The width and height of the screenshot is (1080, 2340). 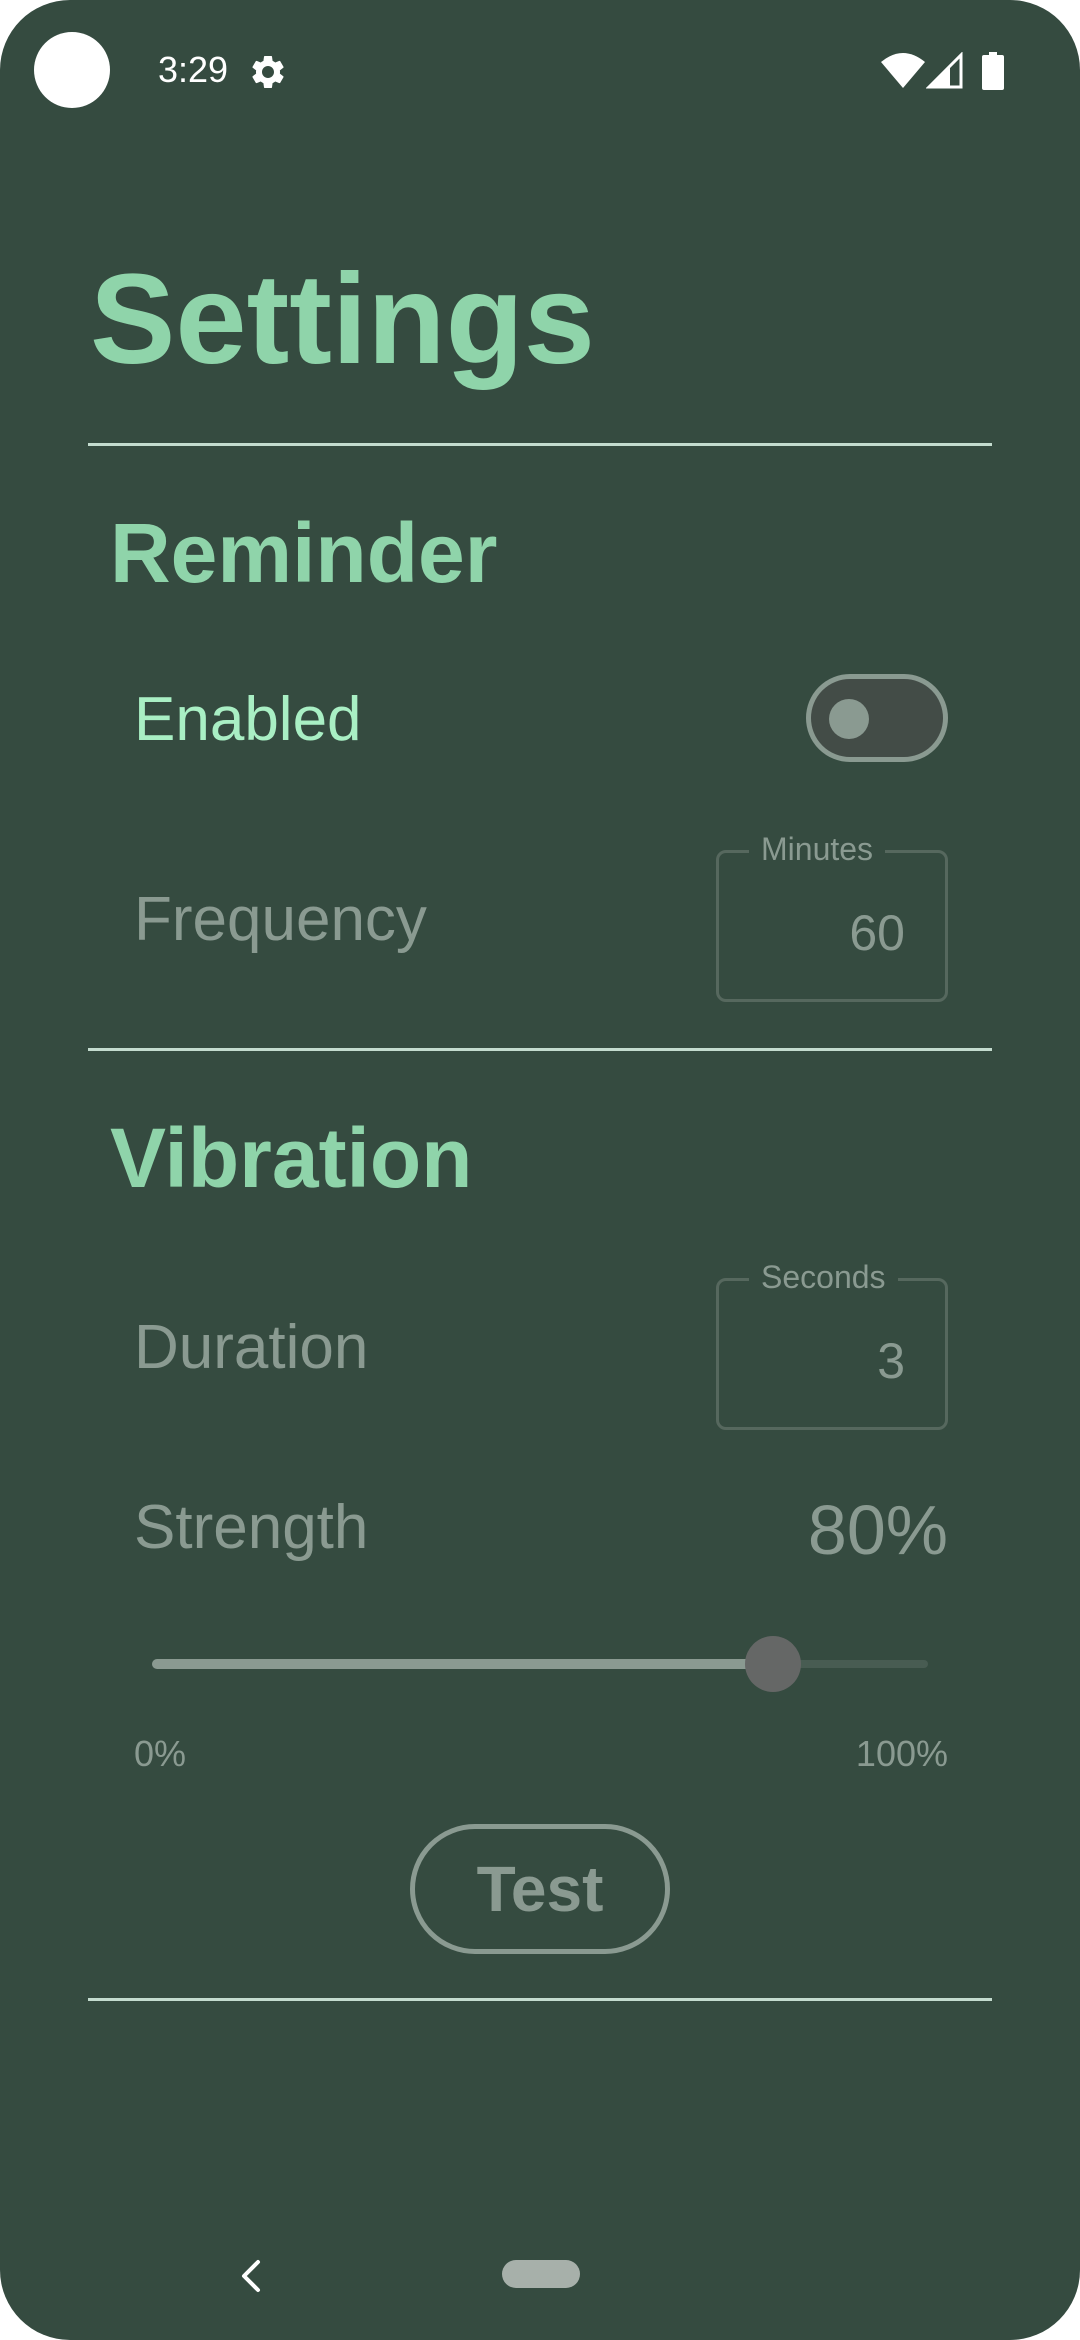 What do you see at coordinates (877, 718) in the screenshot?
I see `enabled-toggle` at bounding box center [877, 718].